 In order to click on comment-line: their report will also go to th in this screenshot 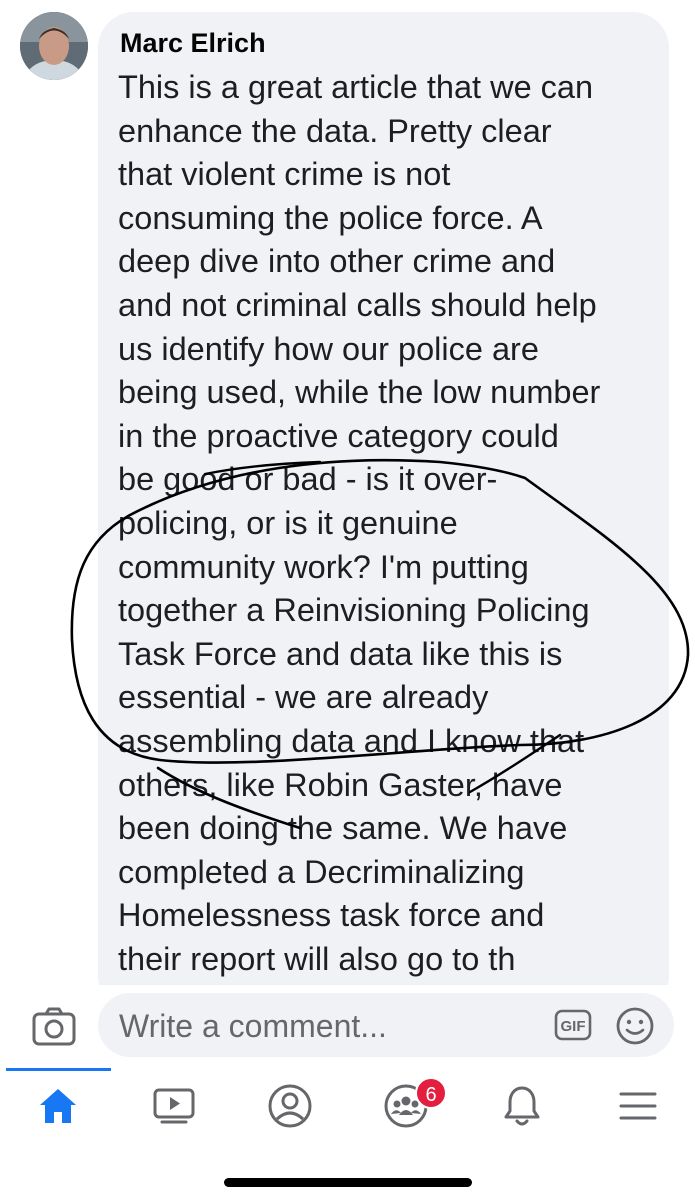, I will do `click(317, 958)`.